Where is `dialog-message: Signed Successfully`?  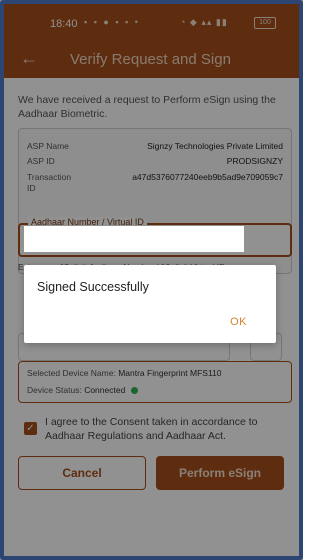 dialog-message: Signed Successfully is located at coordinates (93, 287).